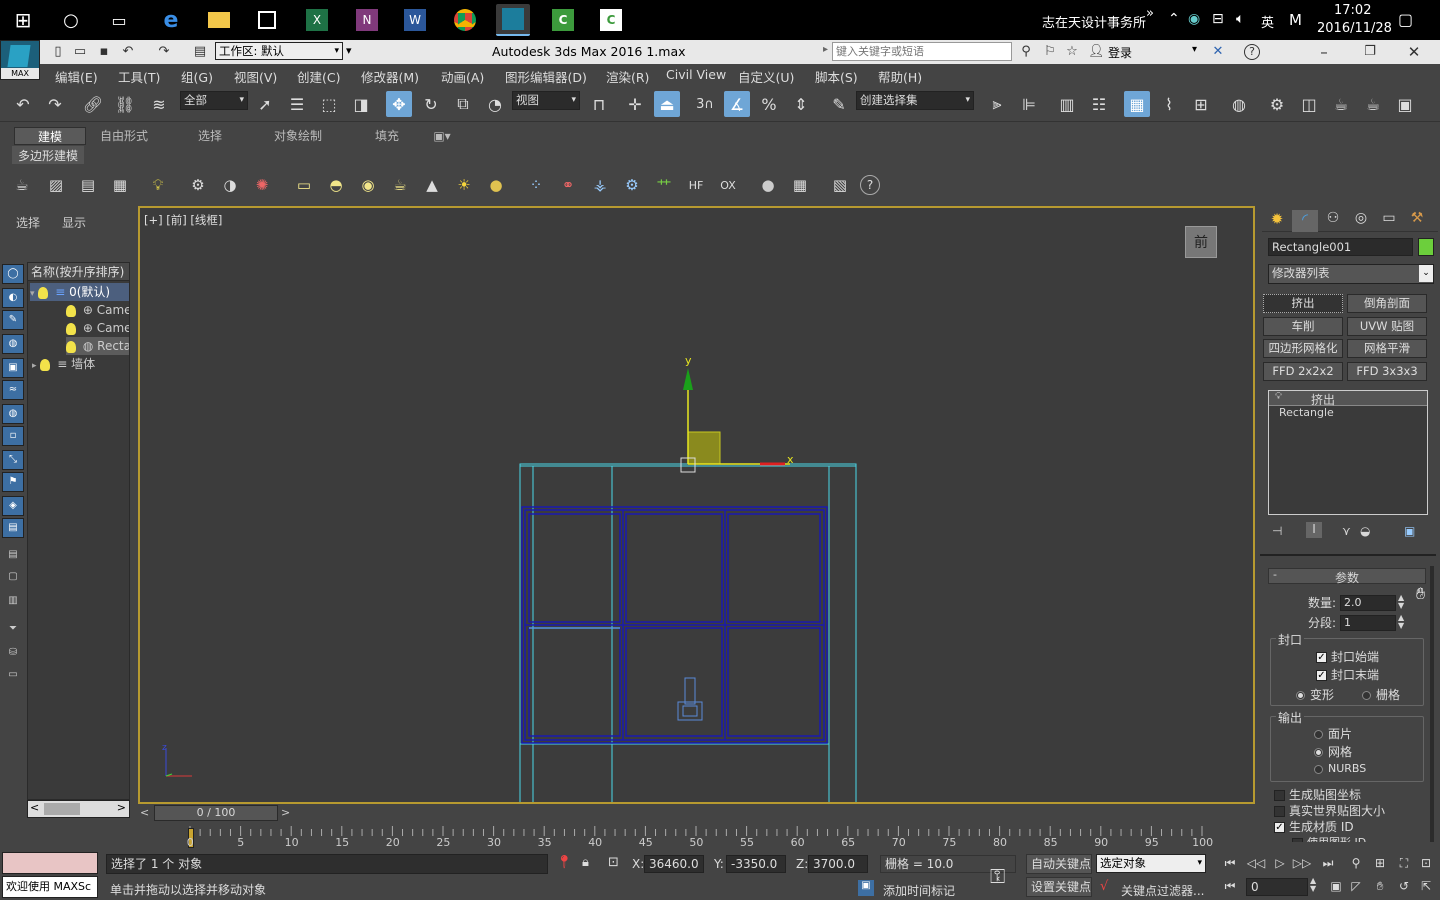  Describe the element at coordinates (1404, 863) in the screenshot. I see `zoom-extents-icon: ⛶` at that location.